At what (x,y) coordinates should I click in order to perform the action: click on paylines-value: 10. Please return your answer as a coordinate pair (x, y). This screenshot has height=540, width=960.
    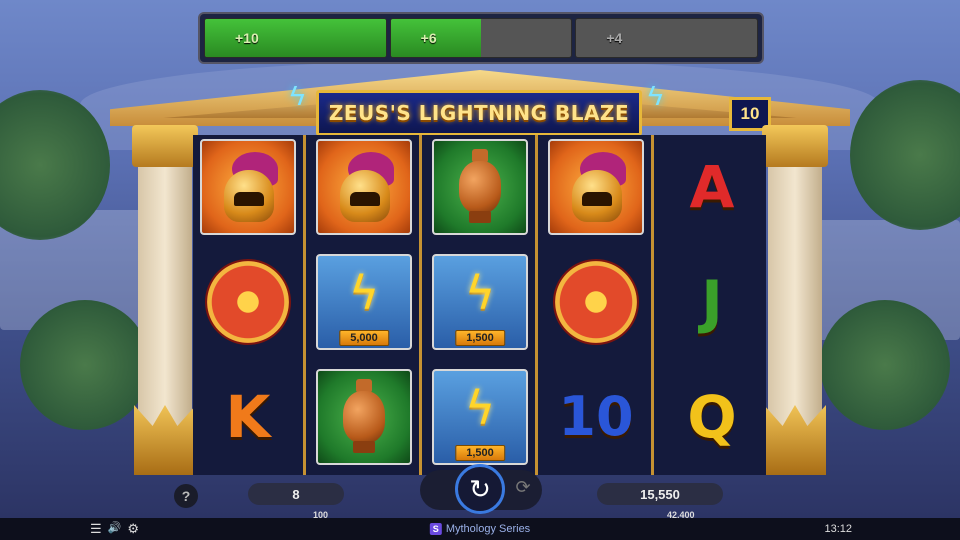
    Looking at the image, I should click on (750, 113).